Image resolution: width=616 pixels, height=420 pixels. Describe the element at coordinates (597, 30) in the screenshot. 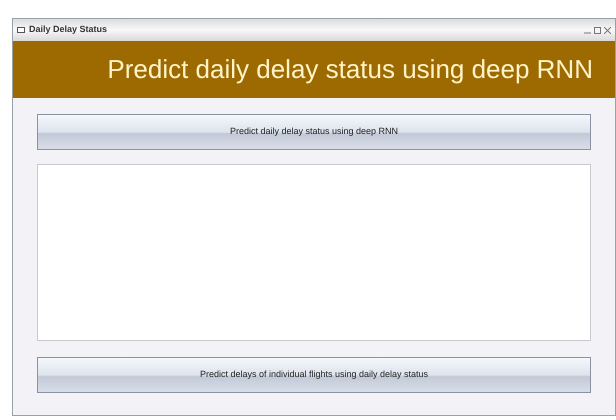

I see `maximize-icon` at that location.